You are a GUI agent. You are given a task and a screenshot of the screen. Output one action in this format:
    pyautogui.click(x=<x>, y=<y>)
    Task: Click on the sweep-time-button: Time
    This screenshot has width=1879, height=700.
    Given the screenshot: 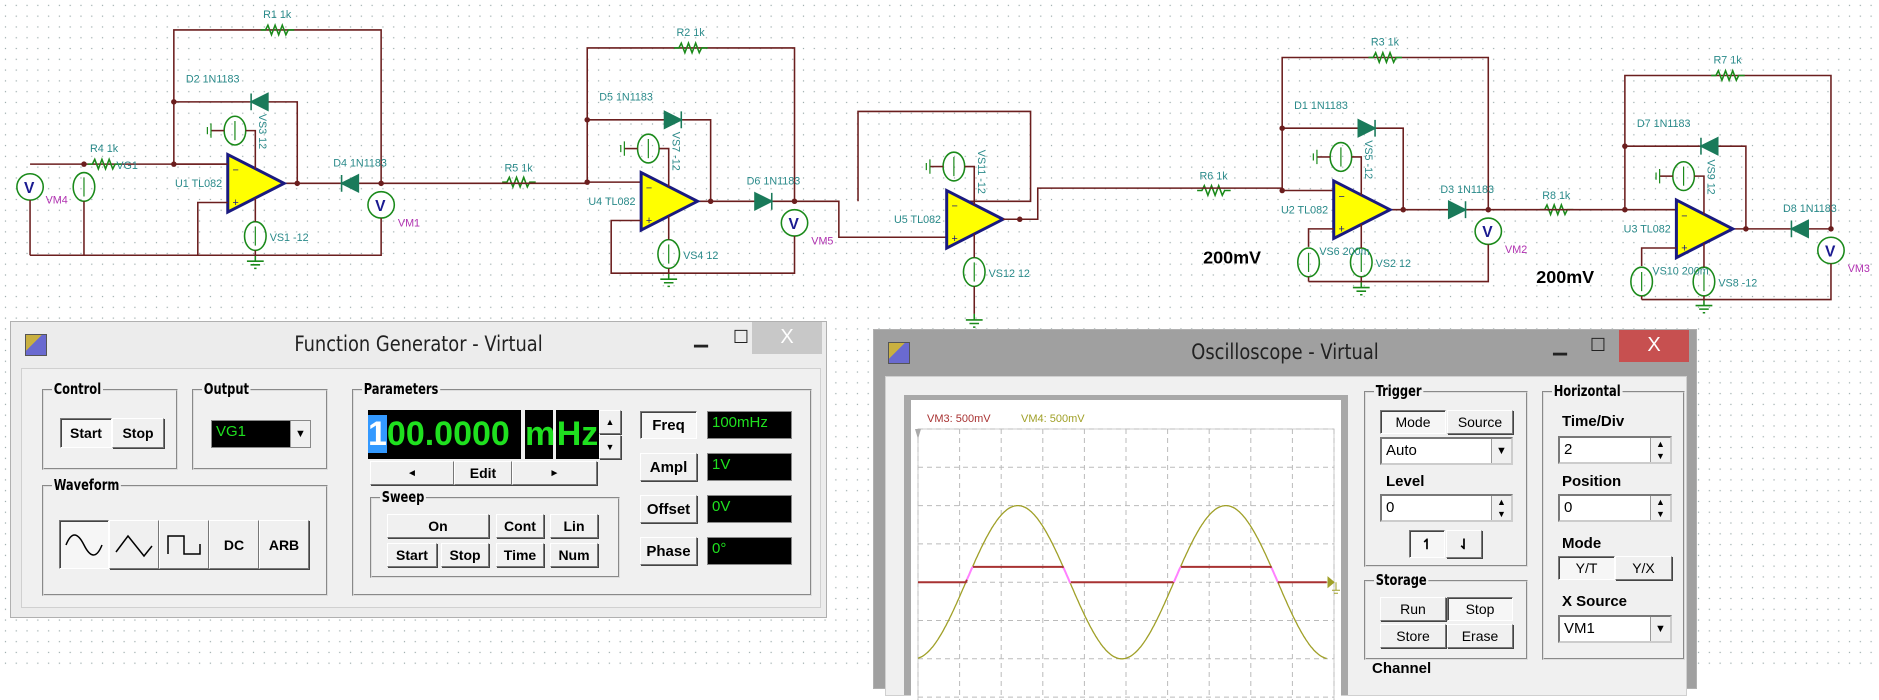 What is the action you would take?
    pyautogui.click(x=520, y=555)
    